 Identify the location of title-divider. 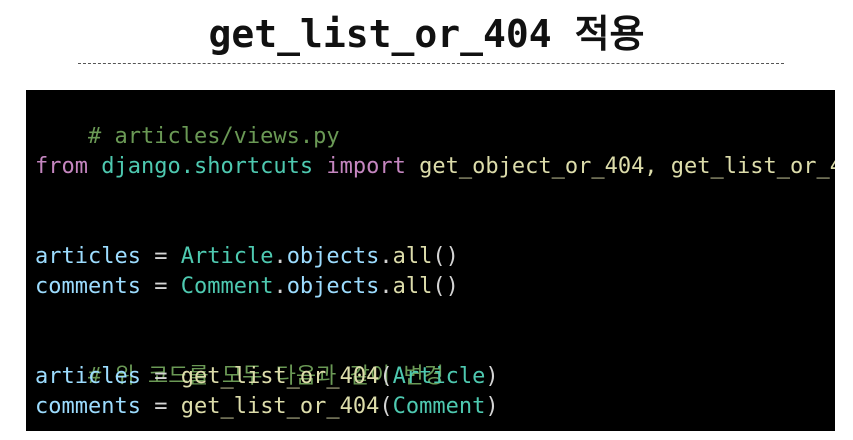
(431, 63).